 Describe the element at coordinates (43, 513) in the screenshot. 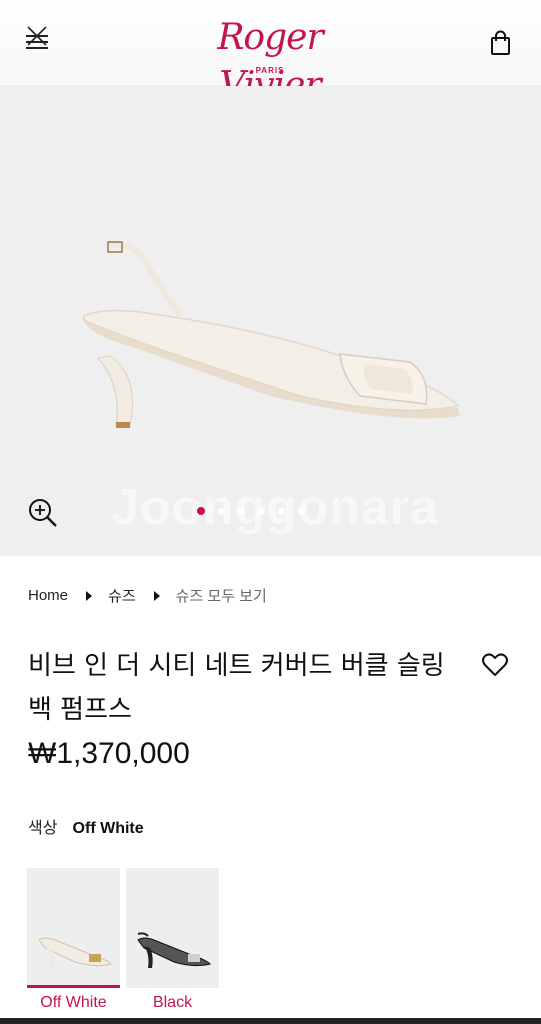

I see `zoom-icon` at that location.